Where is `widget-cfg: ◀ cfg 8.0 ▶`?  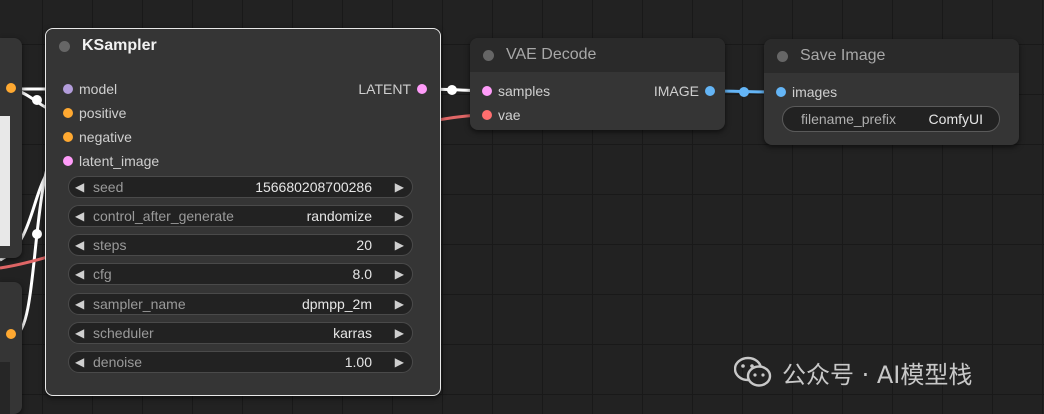 widget-cfg: ◀ cfg 8.0 ▶ is located at coordinates (240, 274).